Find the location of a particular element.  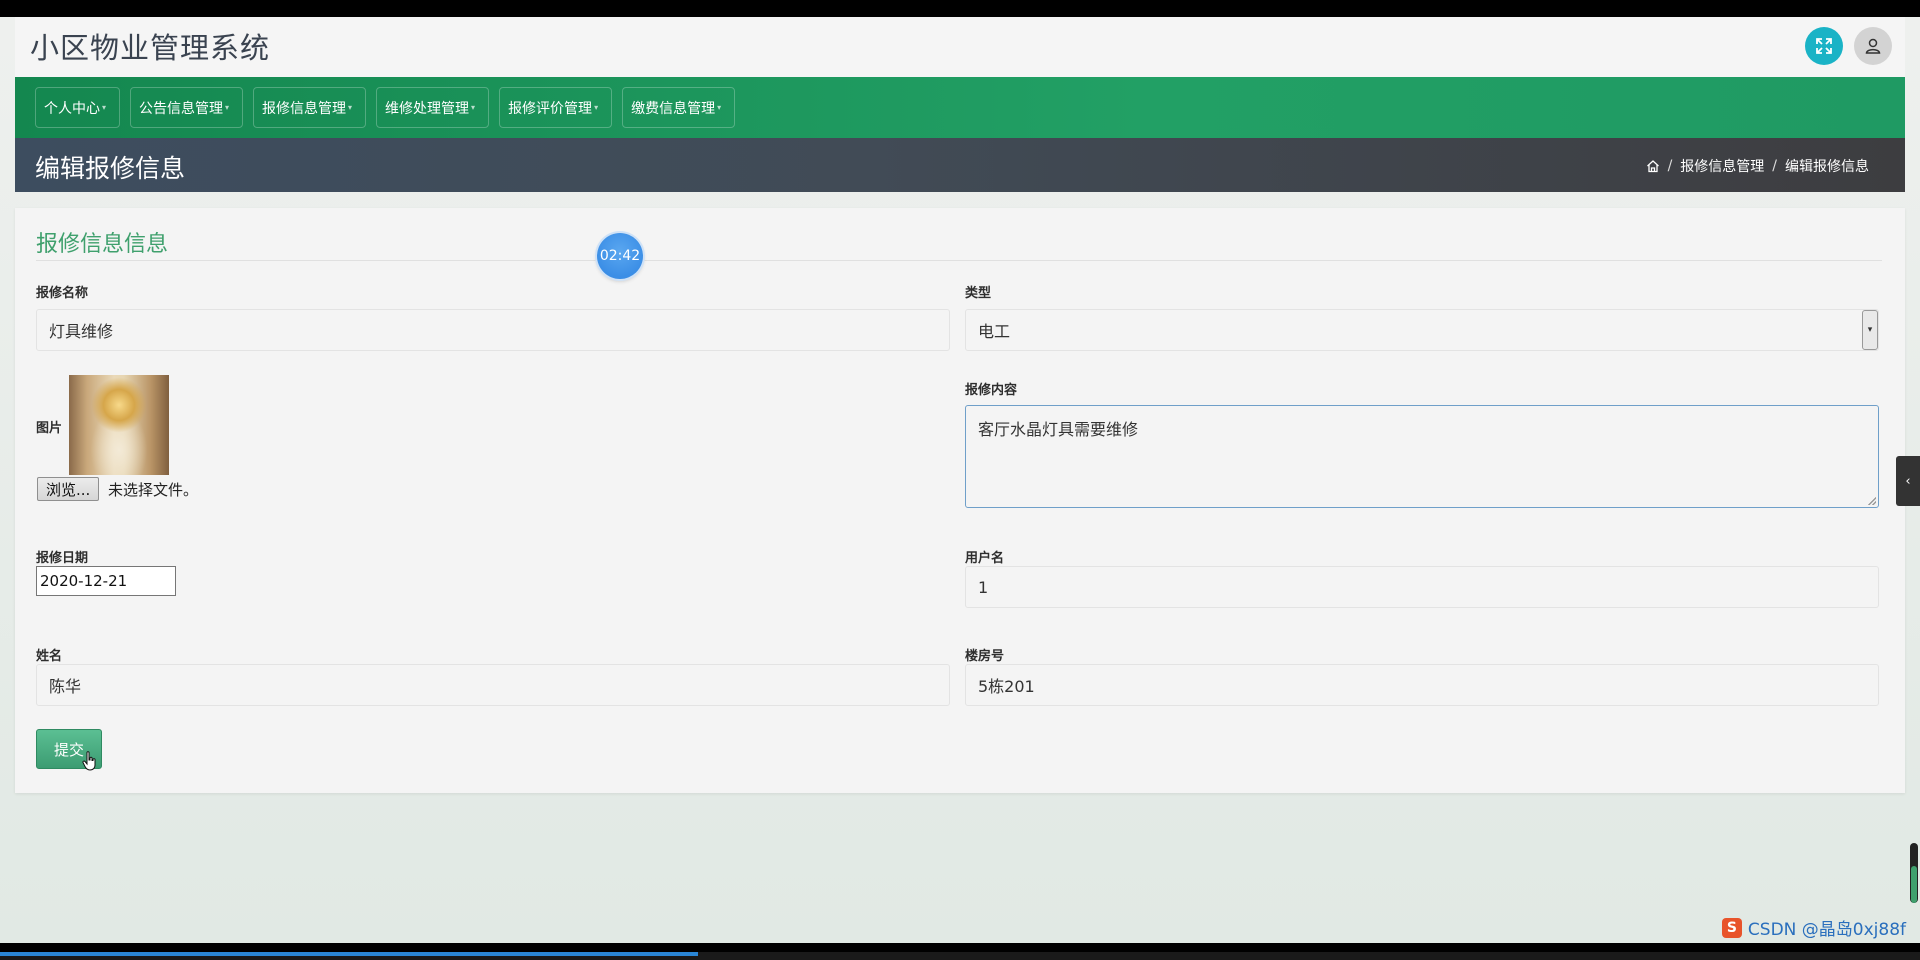

nav-item-payments: 缴费信息管理 ▾ is located at coordinates (679, 107).